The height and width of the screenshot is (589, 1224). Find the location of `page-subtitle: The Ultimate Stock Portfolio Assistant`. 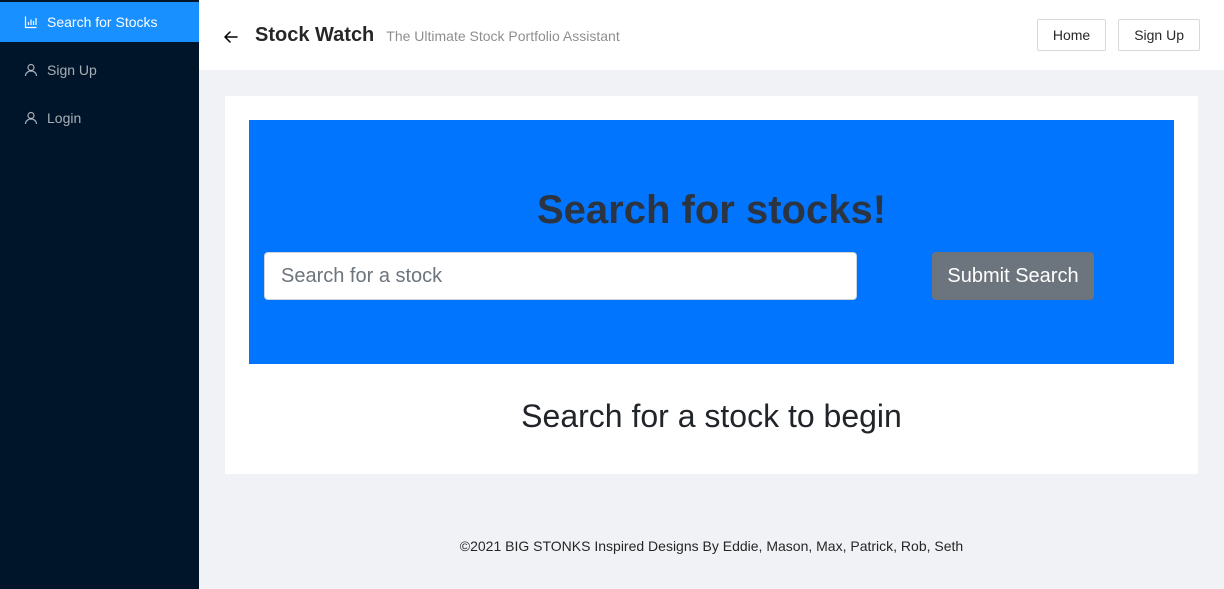

page-subtitle: The Ultimate Stock Portfolio Assistant is located at coordinates (503, 36).